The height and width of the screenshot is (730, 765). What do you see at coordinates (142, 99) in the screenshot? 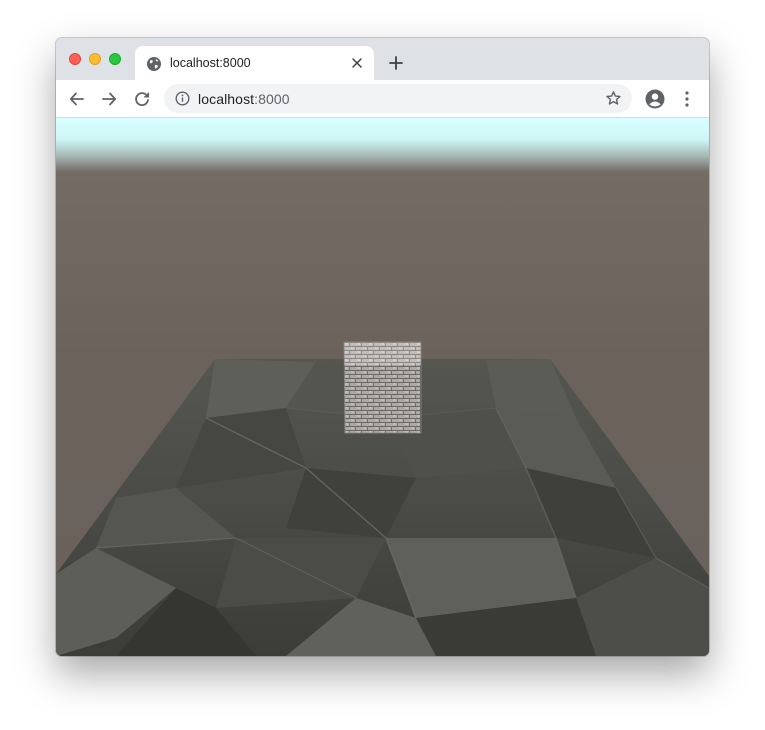
I see `reload-icon` at bounding box center [142, 99].